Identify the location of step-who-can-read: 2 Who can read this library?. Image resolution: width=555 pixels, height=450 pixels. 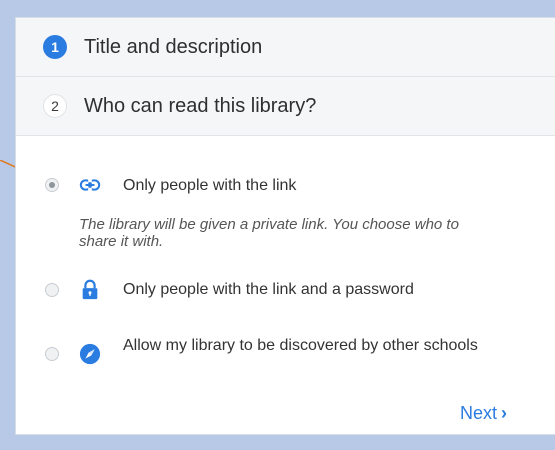
(285, 106).